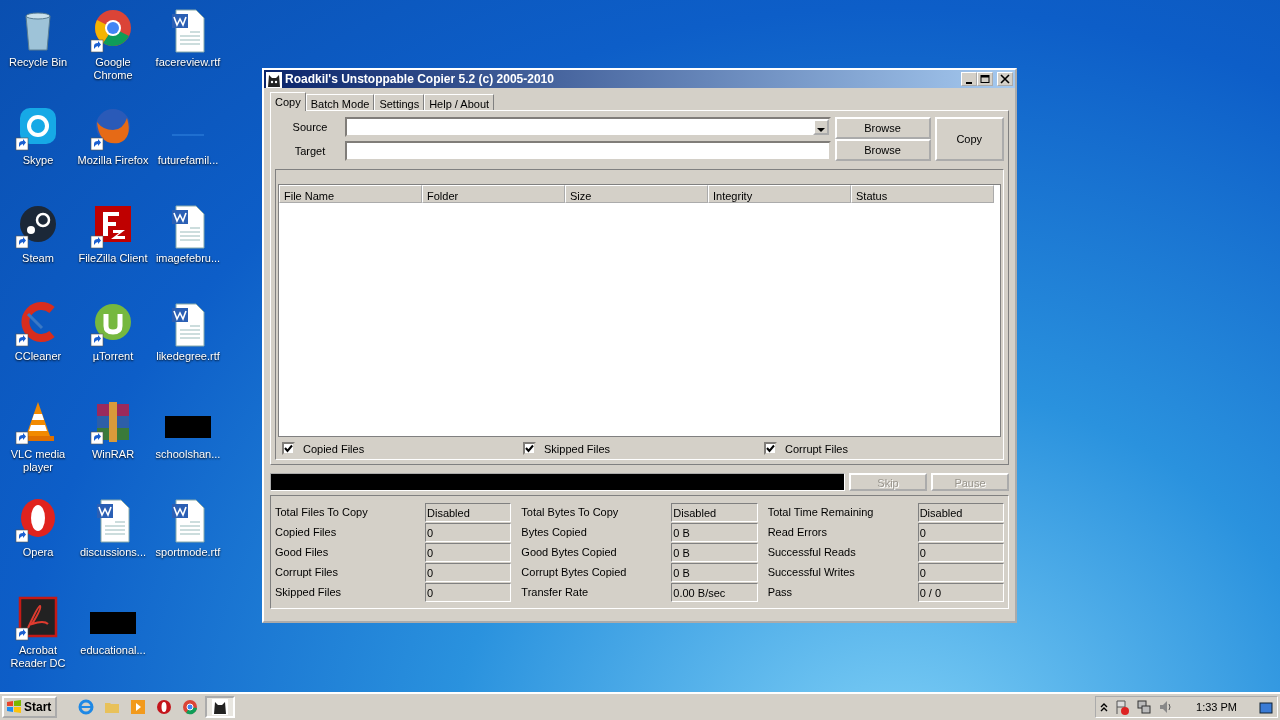 This screenshot has height=720, width=1280. I want to click on stat-label: Good Bytes Copied, so click(569, 552).